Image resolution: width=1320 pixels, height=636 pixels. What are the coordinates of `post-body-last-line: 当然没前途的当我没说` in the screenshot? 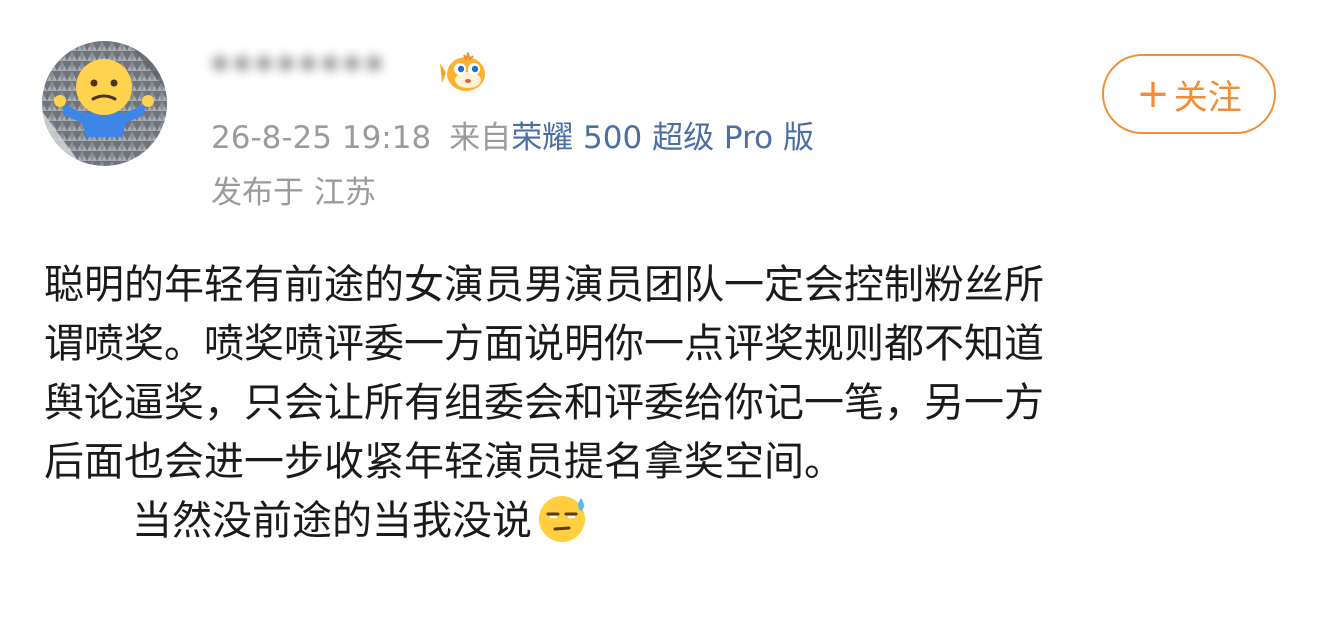 It's located at (664, 526).